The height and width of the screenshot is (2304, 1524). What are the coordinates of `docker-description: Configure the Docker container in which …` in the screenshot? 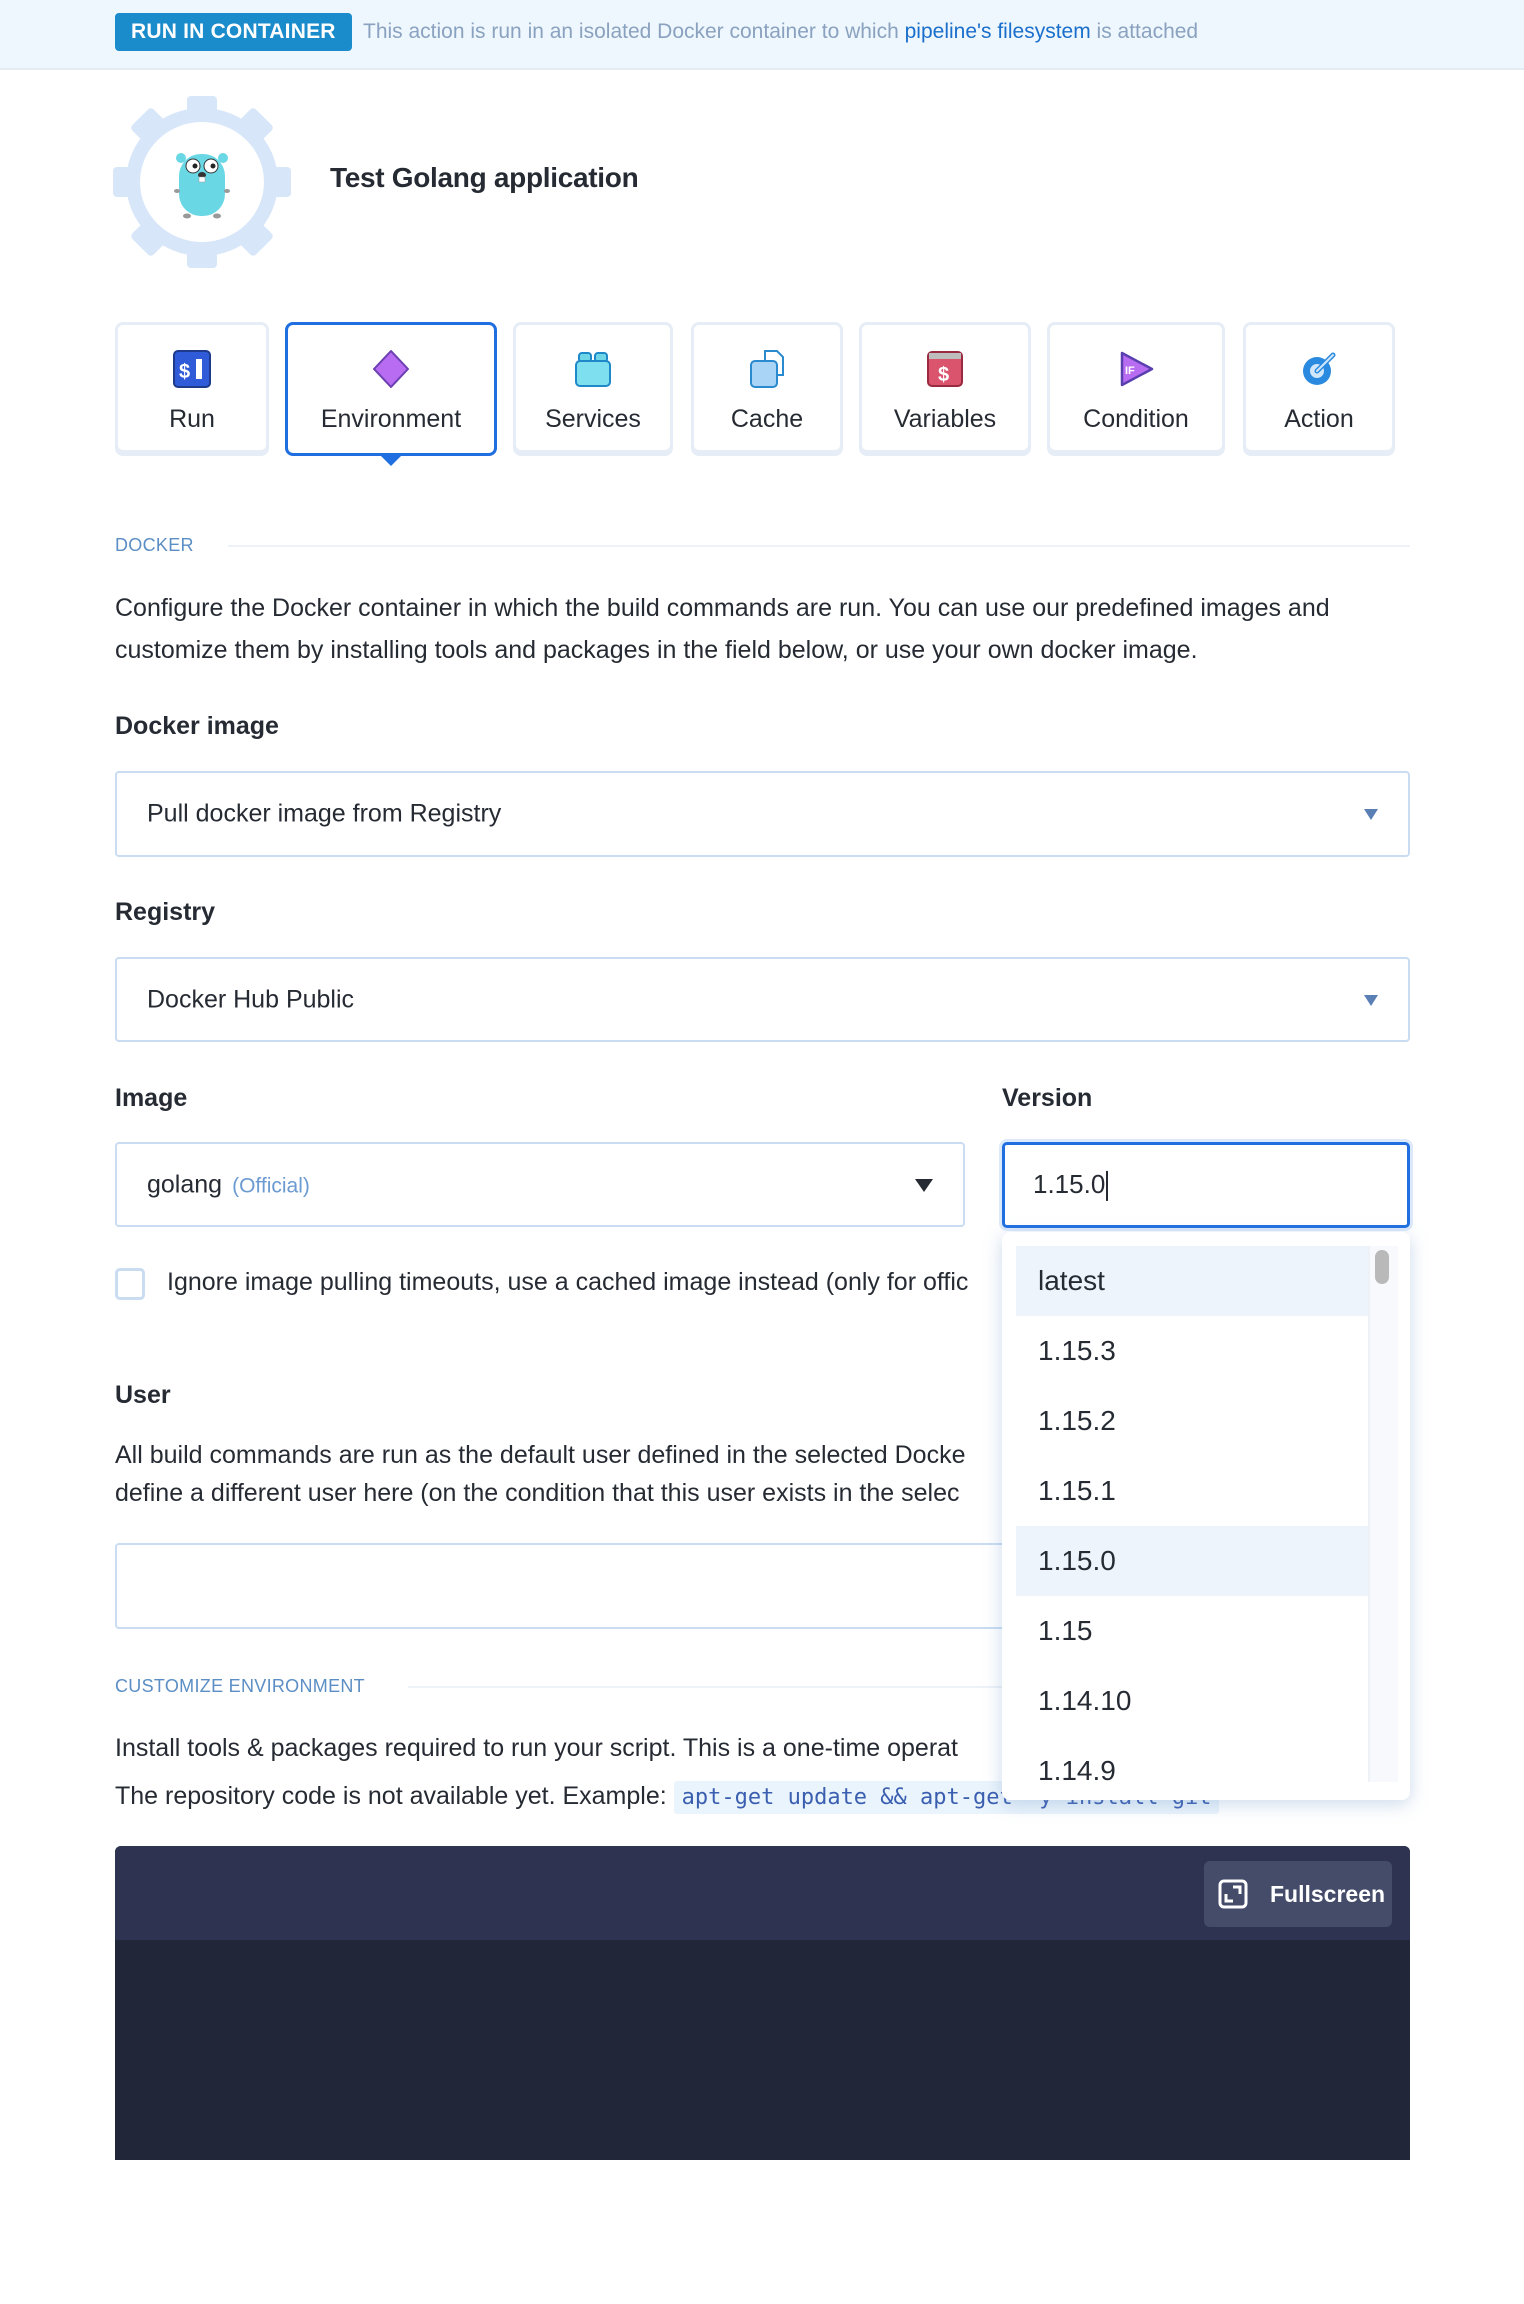 It's located at (722, 629).